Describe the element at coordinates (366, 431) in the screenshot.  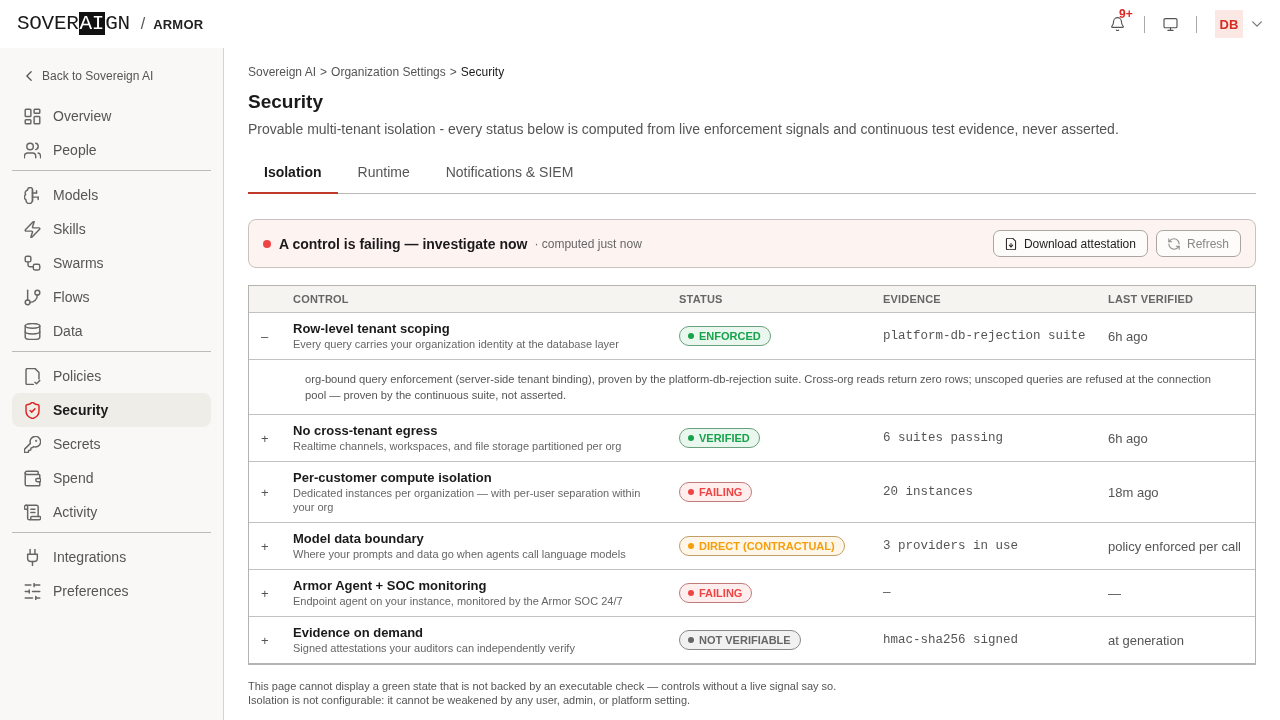
I see `control-name: No cross-tenant egress` at that location.